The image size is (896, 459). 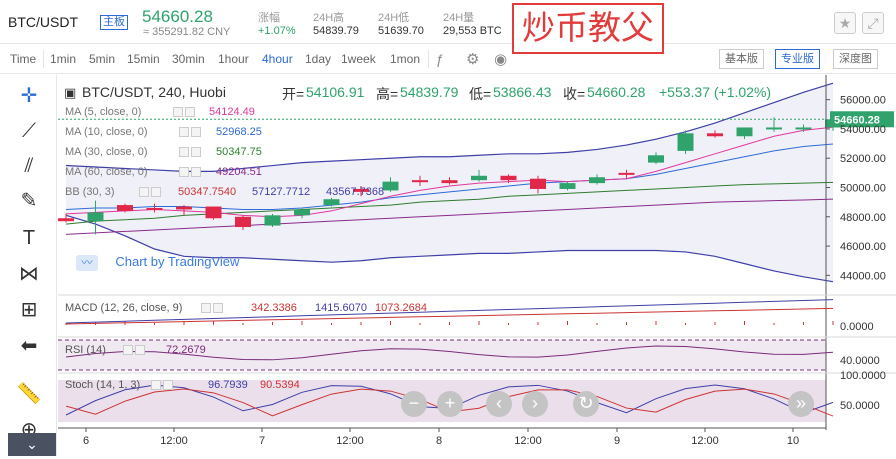 I want to click on rsi-tick-label: 40.0000, so click(x=860, y=361).